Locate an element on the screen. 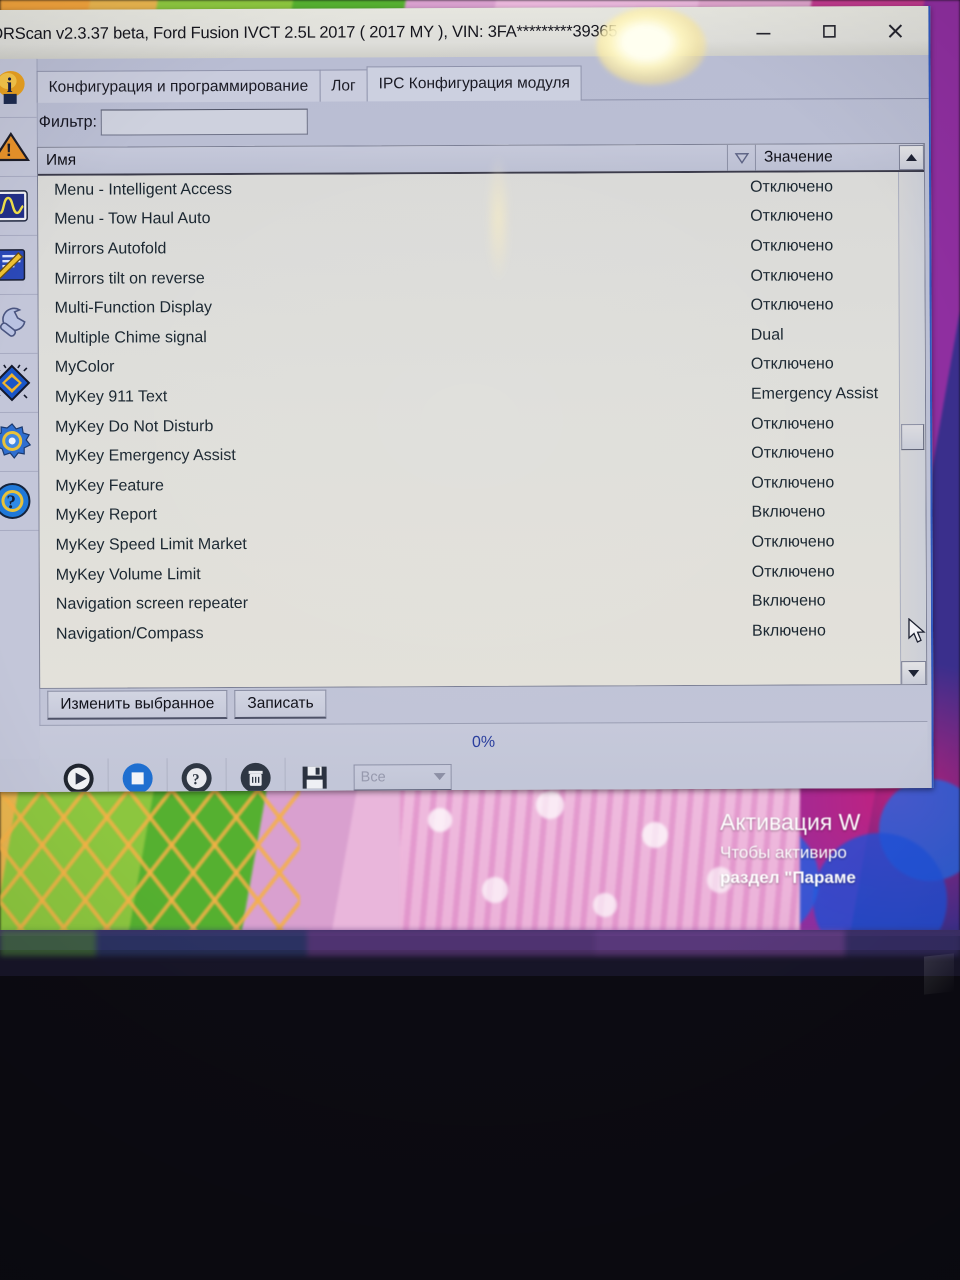 The height and width of the screenshot is (1280, 960). left-toolbar: i ! ? is located at coordinates (20, 409).